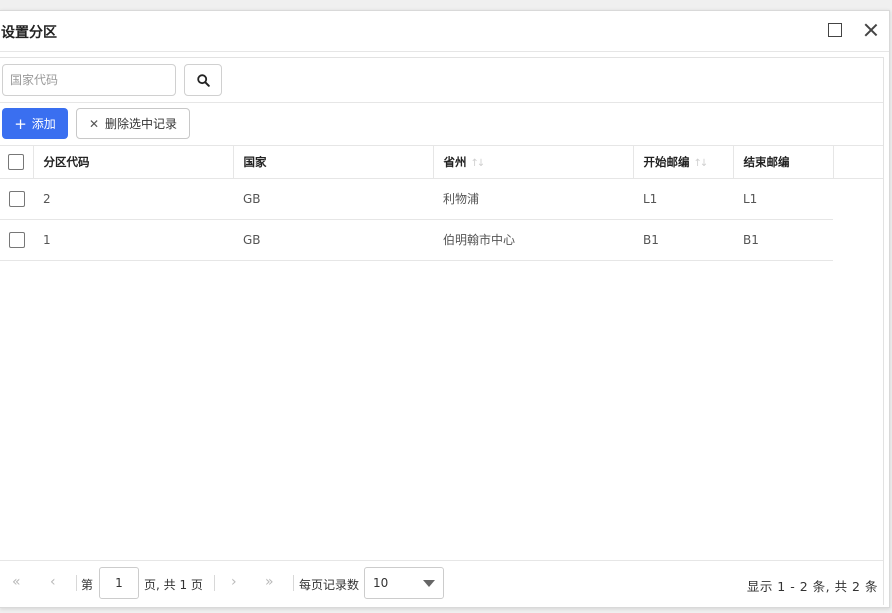 The height and width of the screenshot is (613, 892). I want to click on delete-selected-button: ✕ 删除选中记录, so click(133, 123).